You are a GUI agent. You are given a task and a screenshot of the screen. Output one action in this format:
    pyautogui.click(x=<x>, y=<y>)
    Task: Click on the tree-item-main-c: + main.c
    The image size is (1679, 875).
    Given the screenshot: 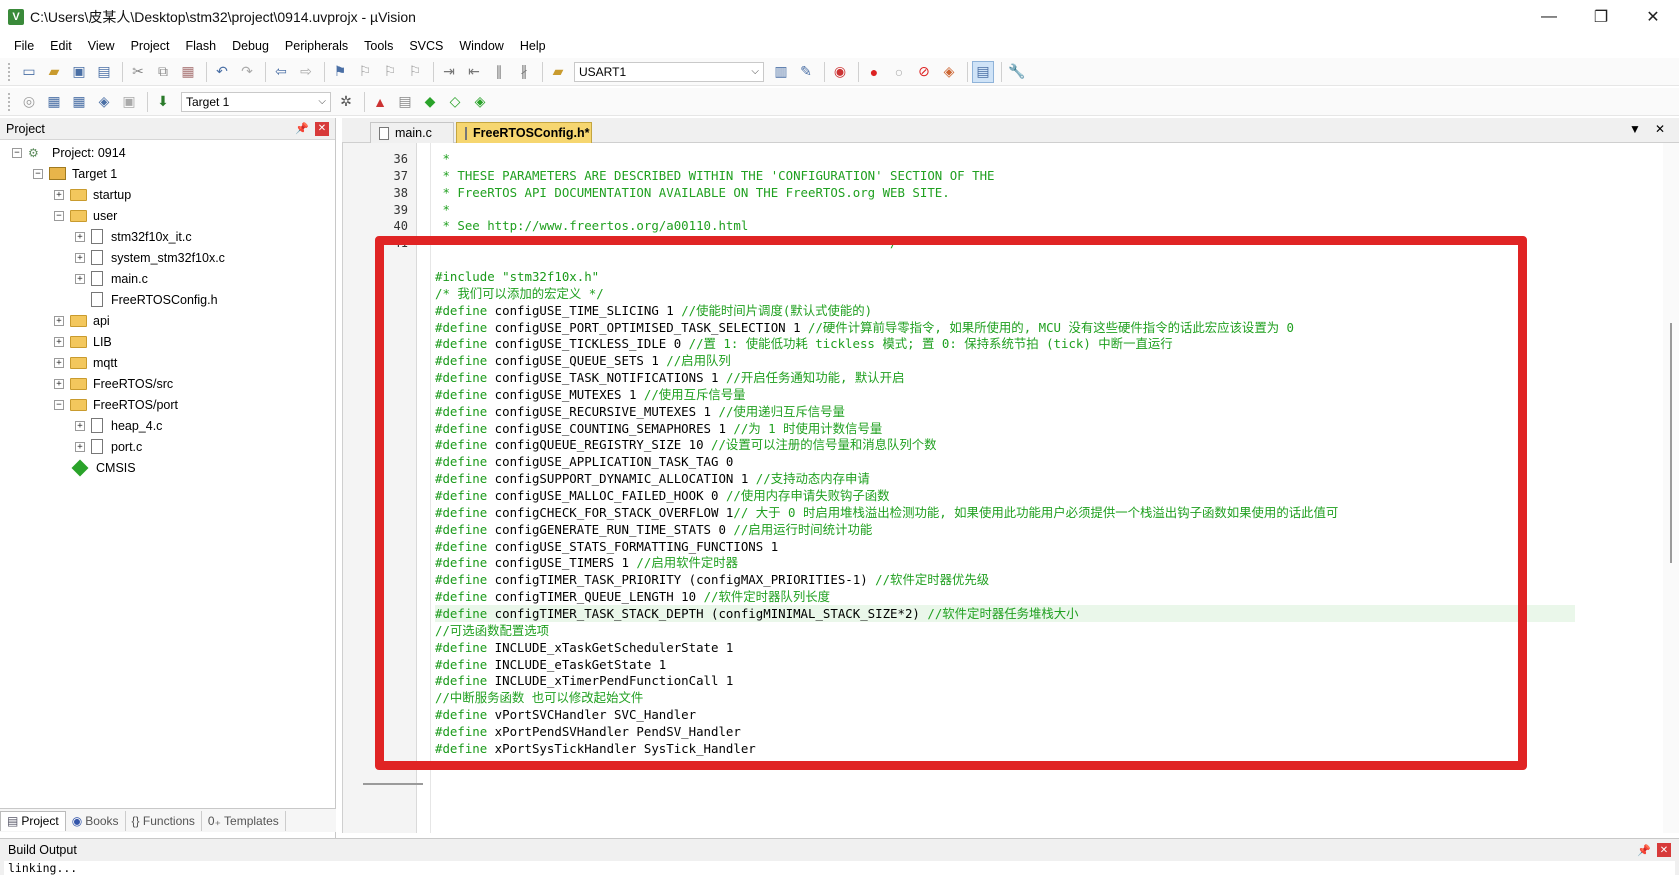 What is the action you would take?
    pyautogui.click(x=167, y=278)
    